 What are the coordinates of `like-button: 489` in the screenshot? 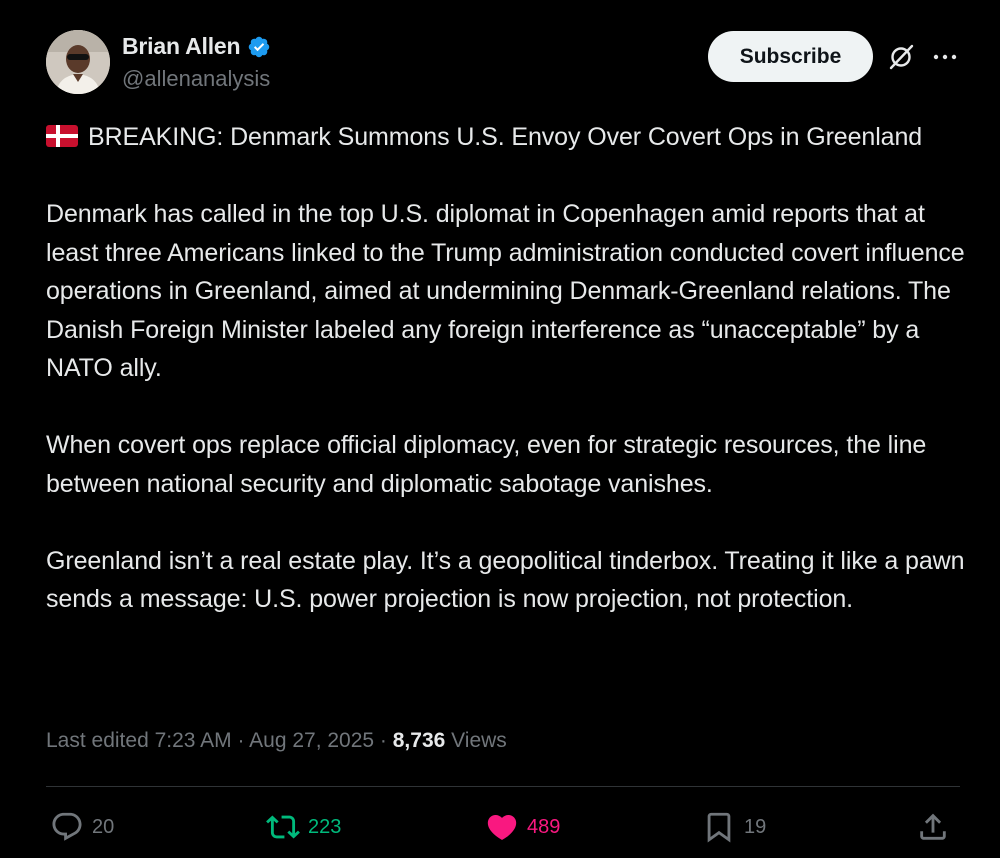 It's located at (522, 827).